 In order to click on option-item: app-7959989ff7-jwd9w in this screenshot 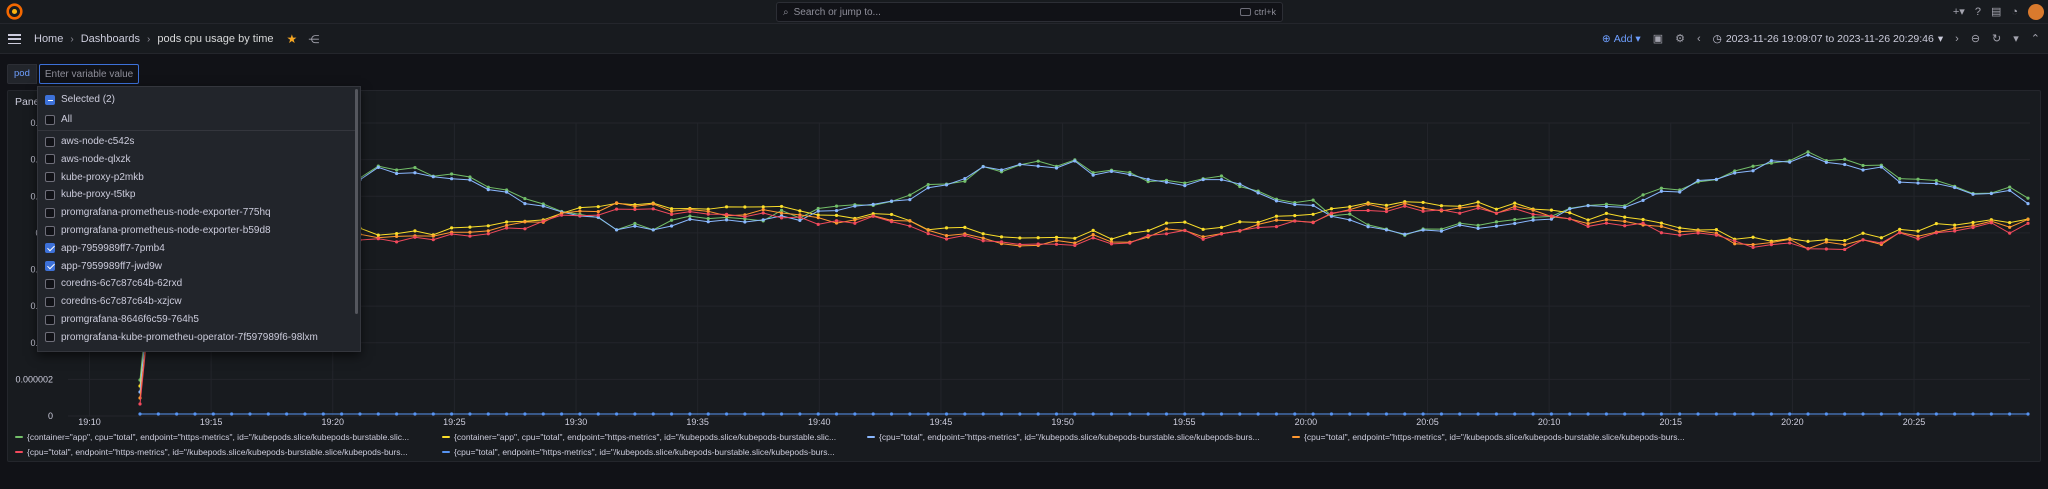, I will do `click(198, 266)`.